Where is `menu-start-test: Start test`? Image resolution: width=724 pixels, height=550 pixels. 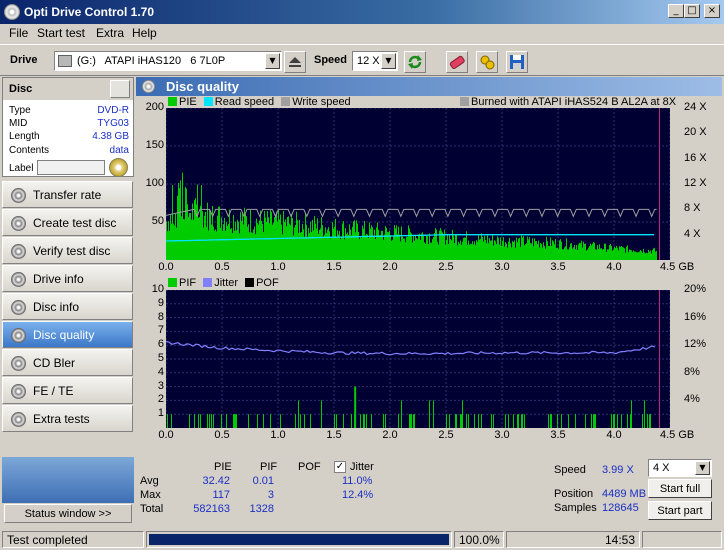
menu-start-test: Start test is located at coordinates (61, 33).